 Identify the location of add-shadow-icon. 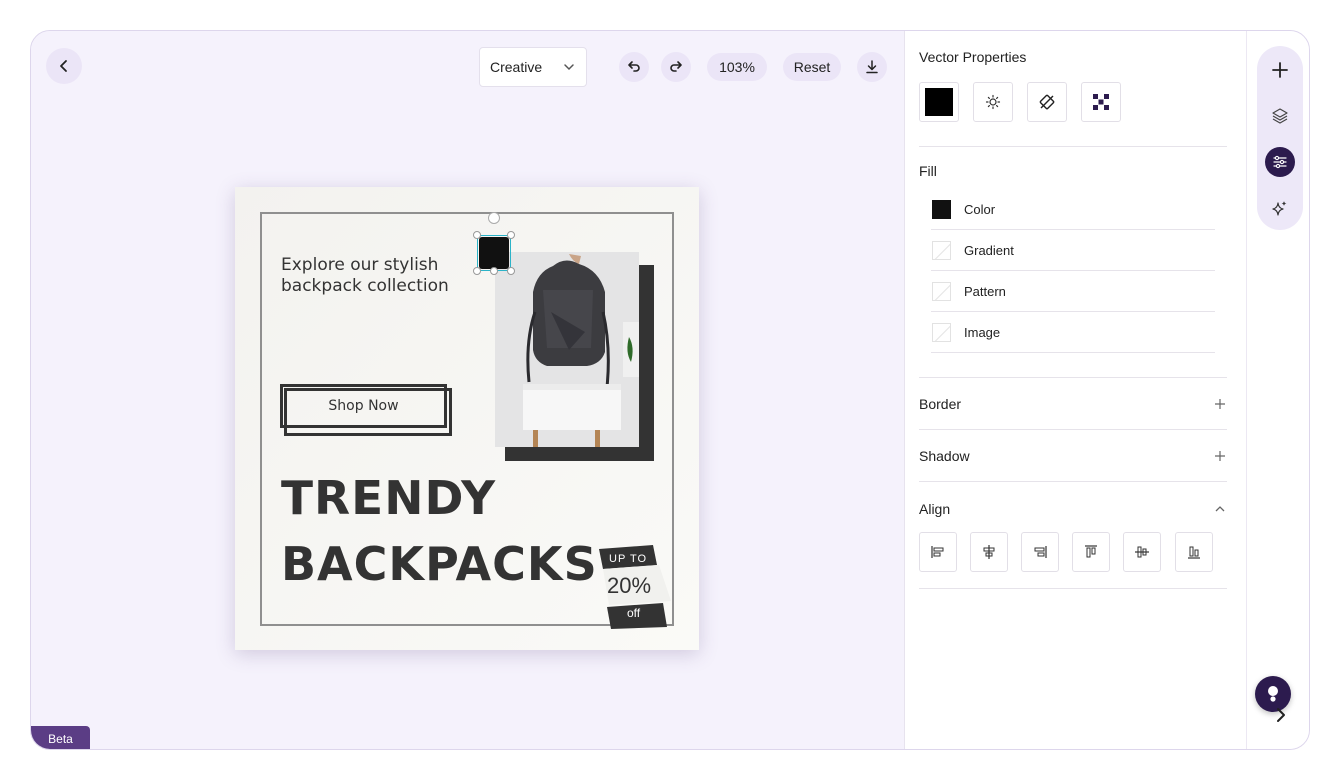
(1220, 456).